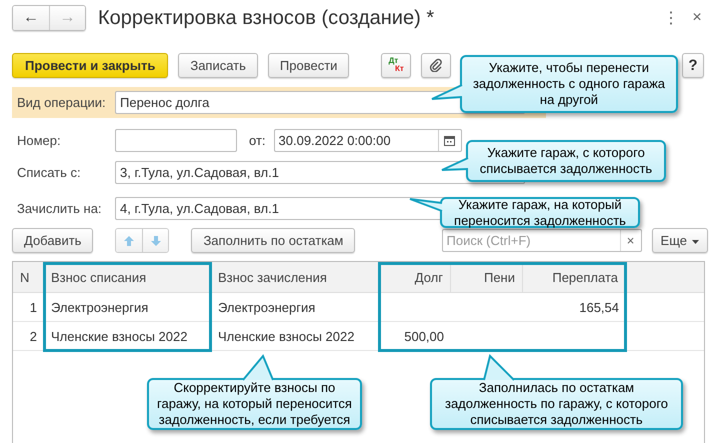 This screenshot has width=710, height=443. Describe the element at coordinates (31, 18) in the screenshot. I see `back-button: ←` at that location.